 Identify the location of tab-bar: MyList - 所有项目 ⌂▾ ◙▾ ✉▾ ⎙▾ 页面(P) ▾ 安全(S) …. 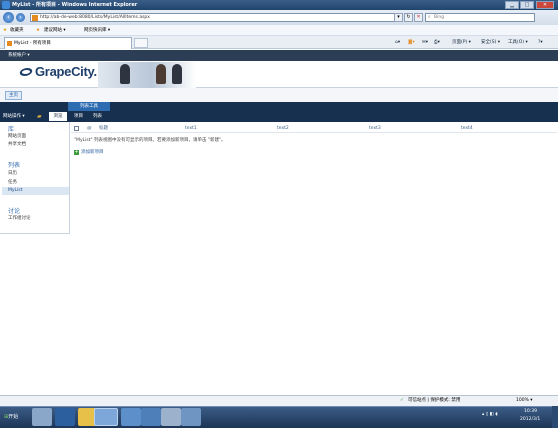
(279, 42).